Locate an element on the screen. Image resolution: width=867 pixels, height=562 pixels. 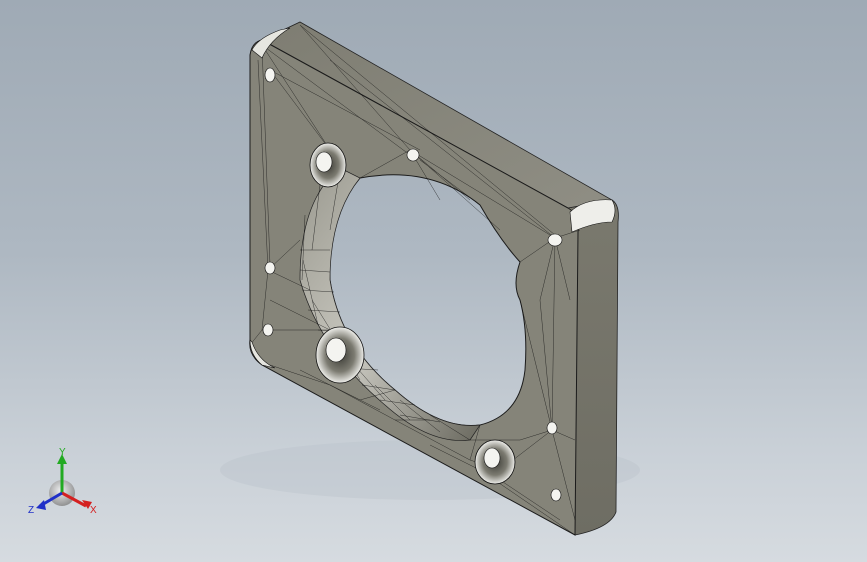
x-axis-label: X is located at coordinates (93, 510).